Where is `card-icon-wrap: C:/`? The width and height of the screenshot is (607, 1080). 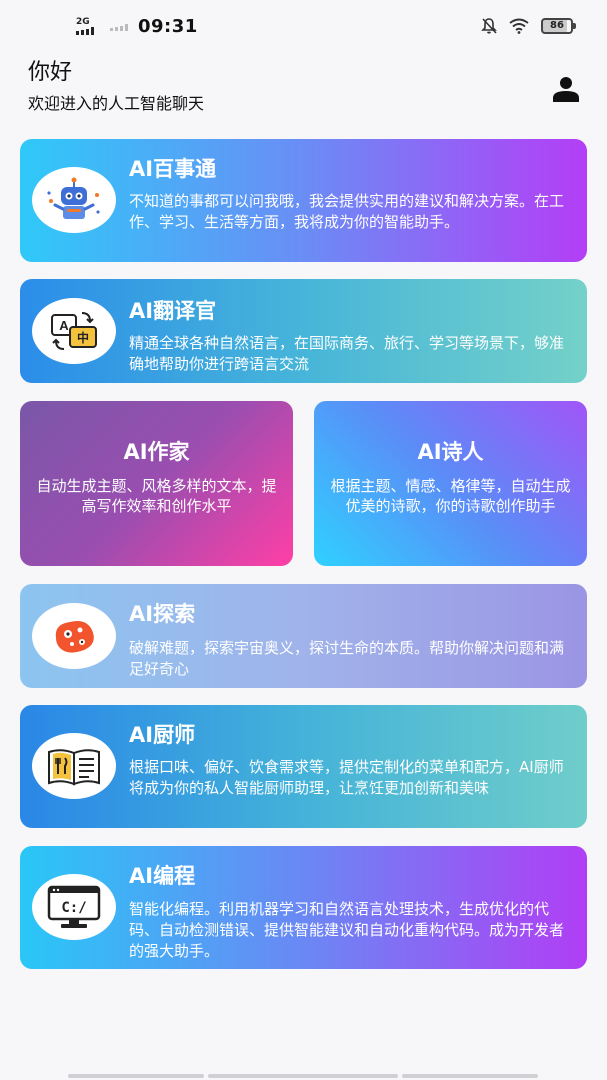
card-icon-wrap: C:/ is located at coordinates (74, 907).